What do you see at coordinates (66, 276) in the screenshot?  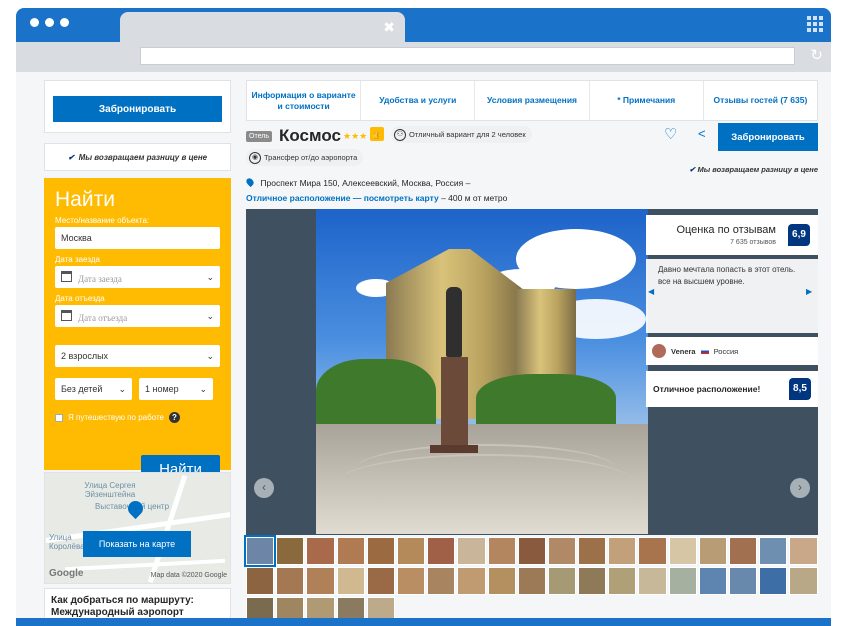 I see `calendar-icon` at bounding box center [66, 276].